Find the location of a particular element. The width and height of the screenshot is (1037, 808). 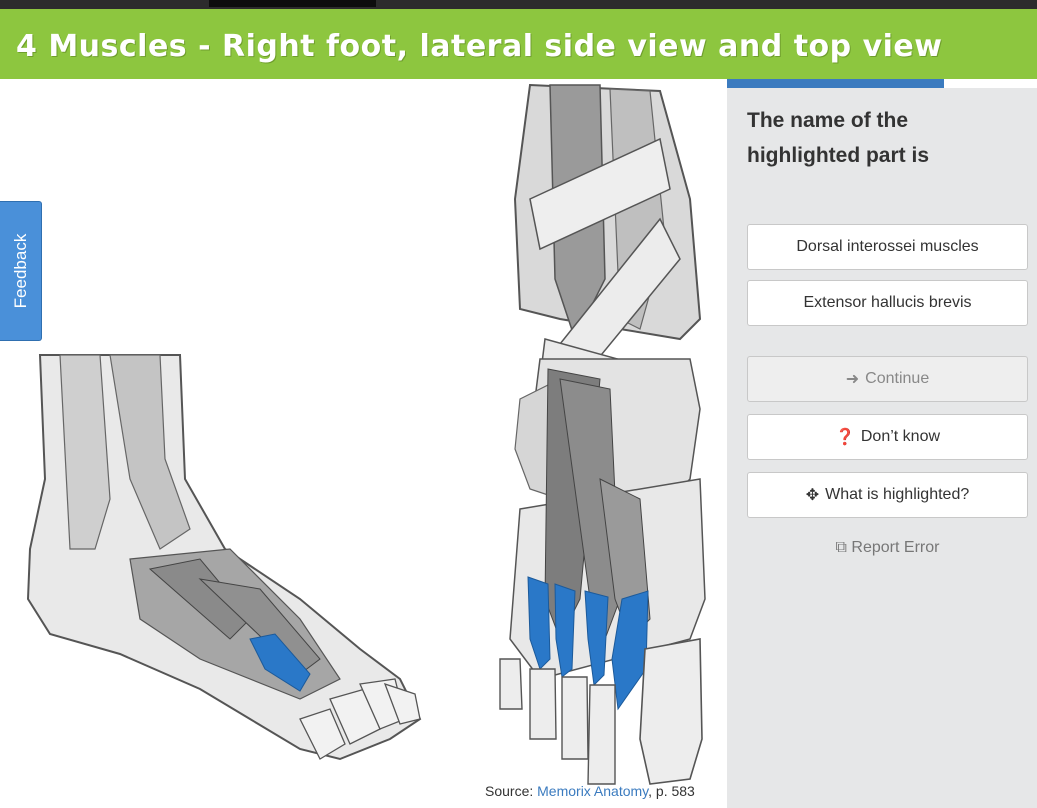

continue-label: Continue is located at coordinates (897, 378).